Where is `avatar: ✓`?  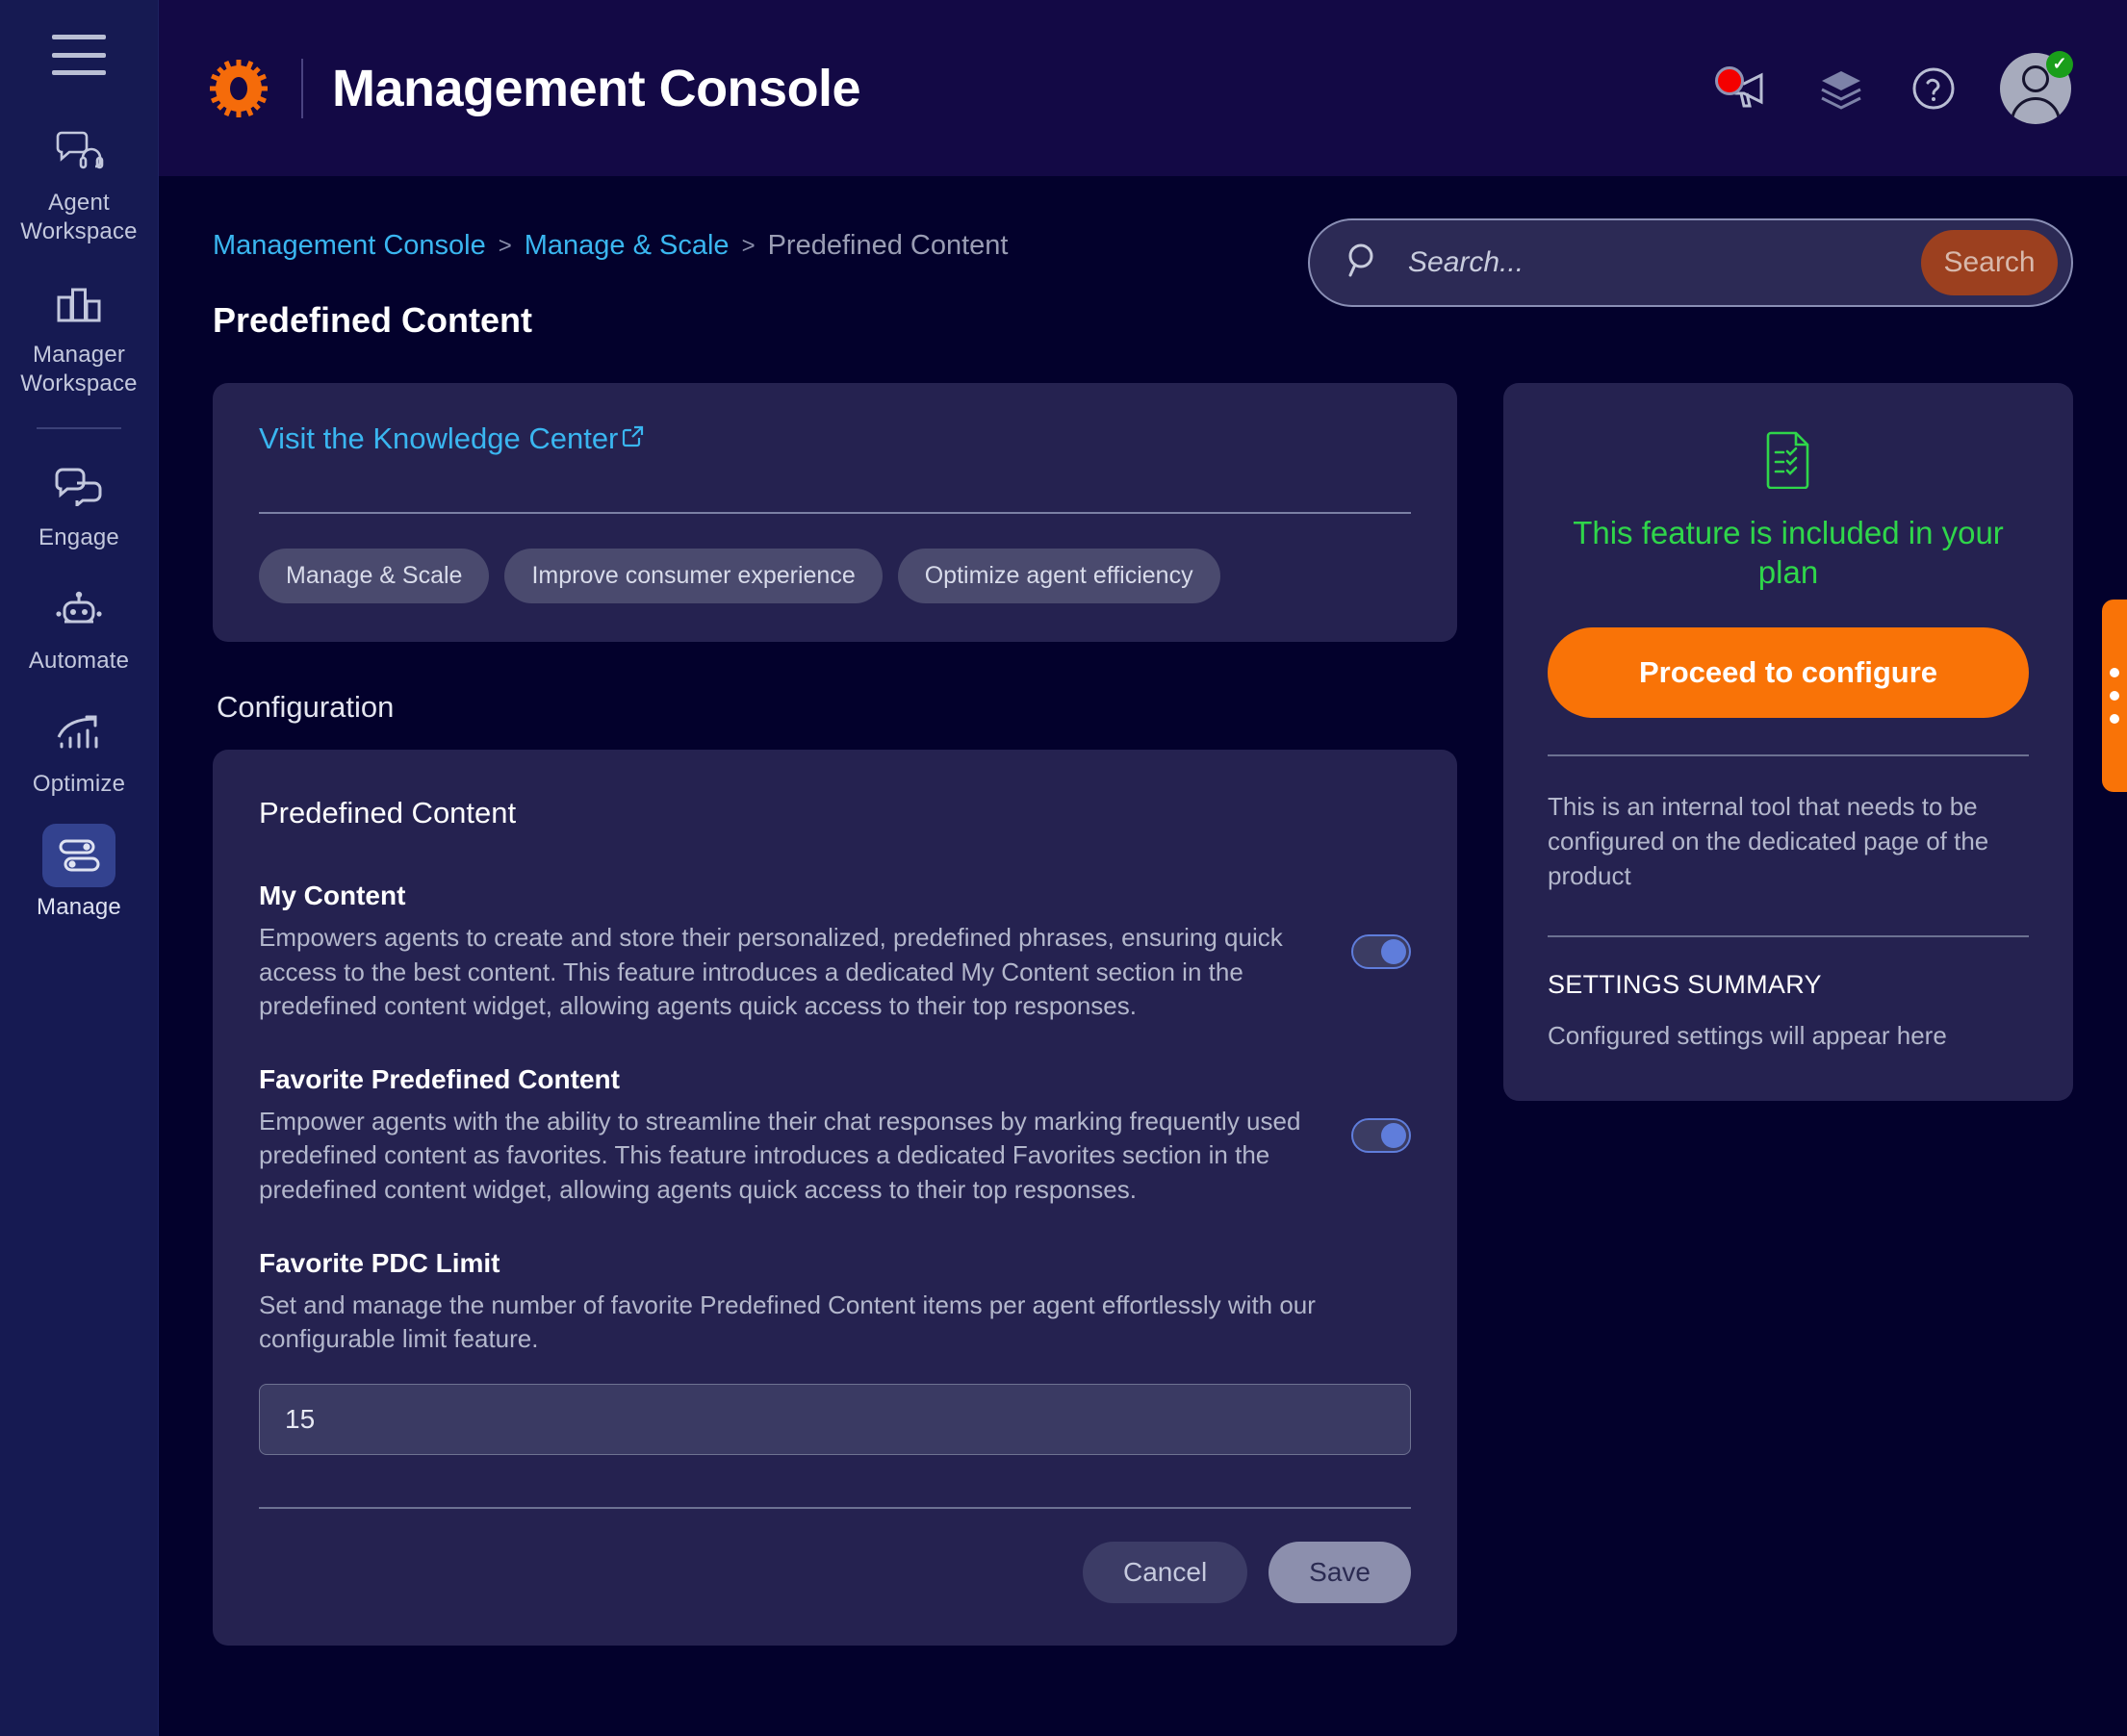 avatar: ✓ is located at coordinates (2037, 87).